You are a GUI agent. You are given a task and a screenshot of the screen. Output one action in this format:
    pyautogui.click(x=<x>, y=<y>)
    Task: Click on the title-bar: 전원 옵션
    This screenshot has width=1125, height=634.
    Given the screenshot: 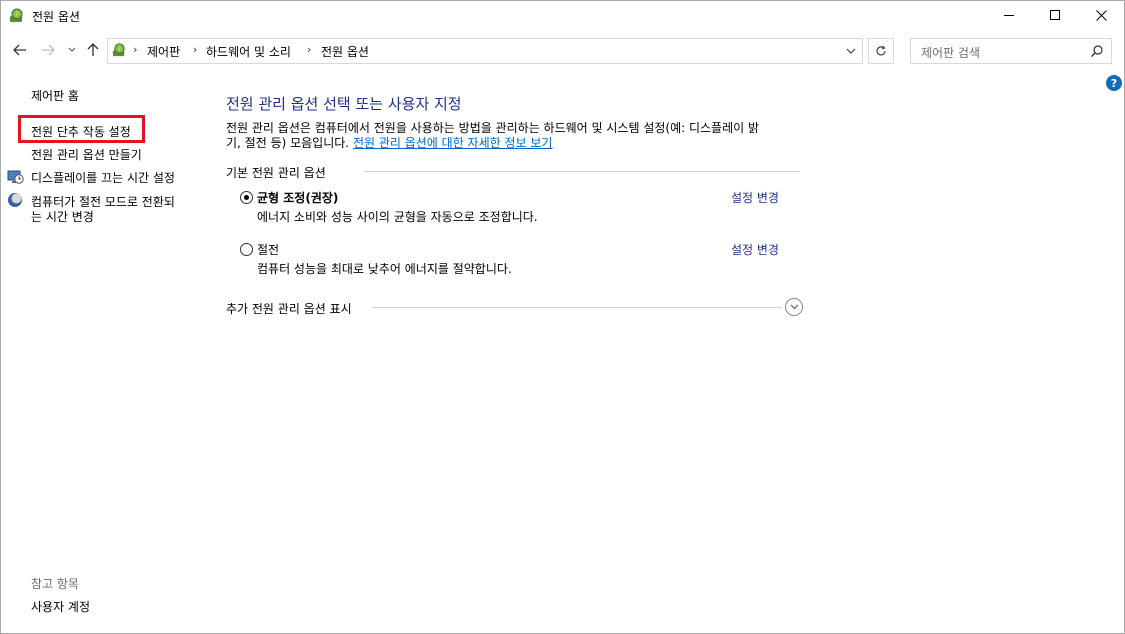 What is the action you would take?
    pyautogui.click(x=562, y=15)
    